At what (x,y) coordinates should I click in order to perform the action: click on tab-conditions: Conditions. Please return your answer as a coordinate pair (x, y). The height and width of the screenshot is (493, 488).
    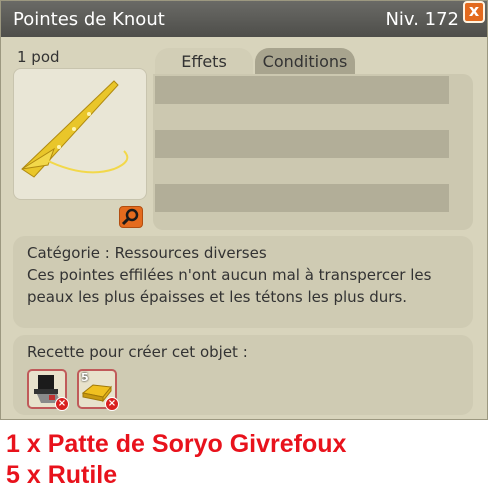
    Looking at the image, I should click on (305, 62).